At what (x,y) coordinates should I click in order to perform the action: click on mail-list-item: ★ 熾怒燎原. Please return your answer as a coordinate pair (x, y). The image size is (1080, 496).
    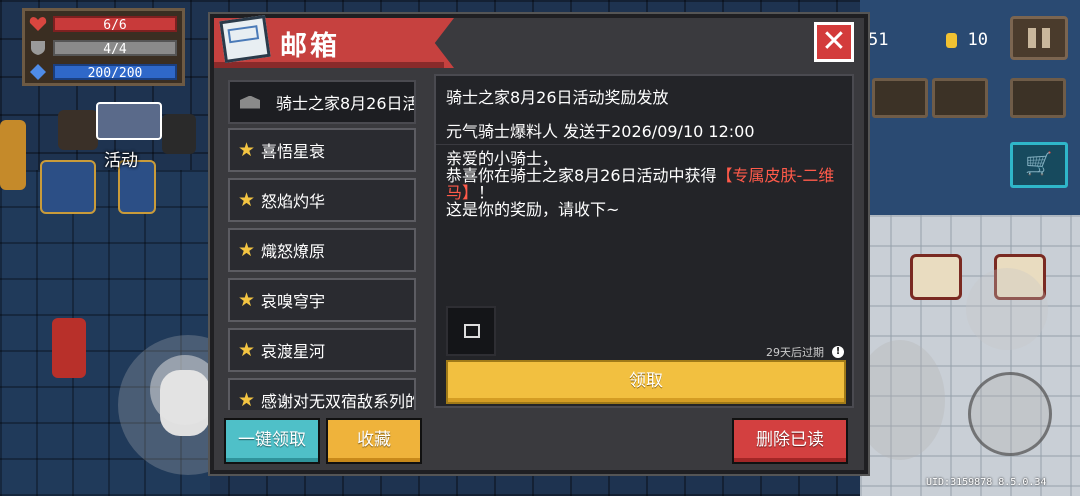
    Looking at the image, I should click on (322, 250).